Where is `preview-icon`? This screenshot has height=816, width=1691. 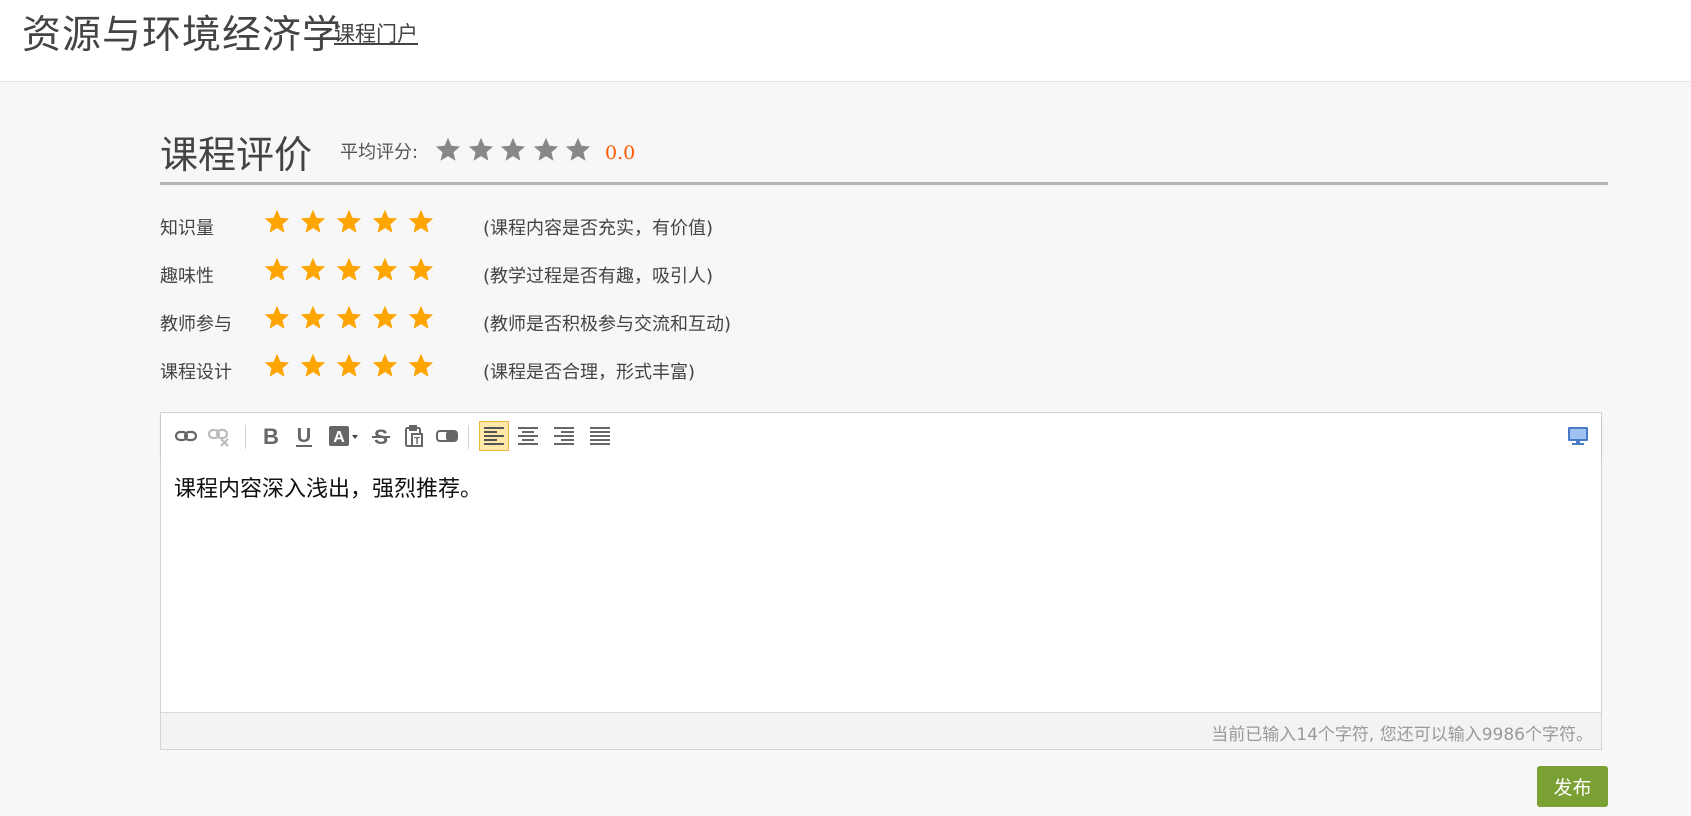
preview-icon is located at coordinates (1578, 436).